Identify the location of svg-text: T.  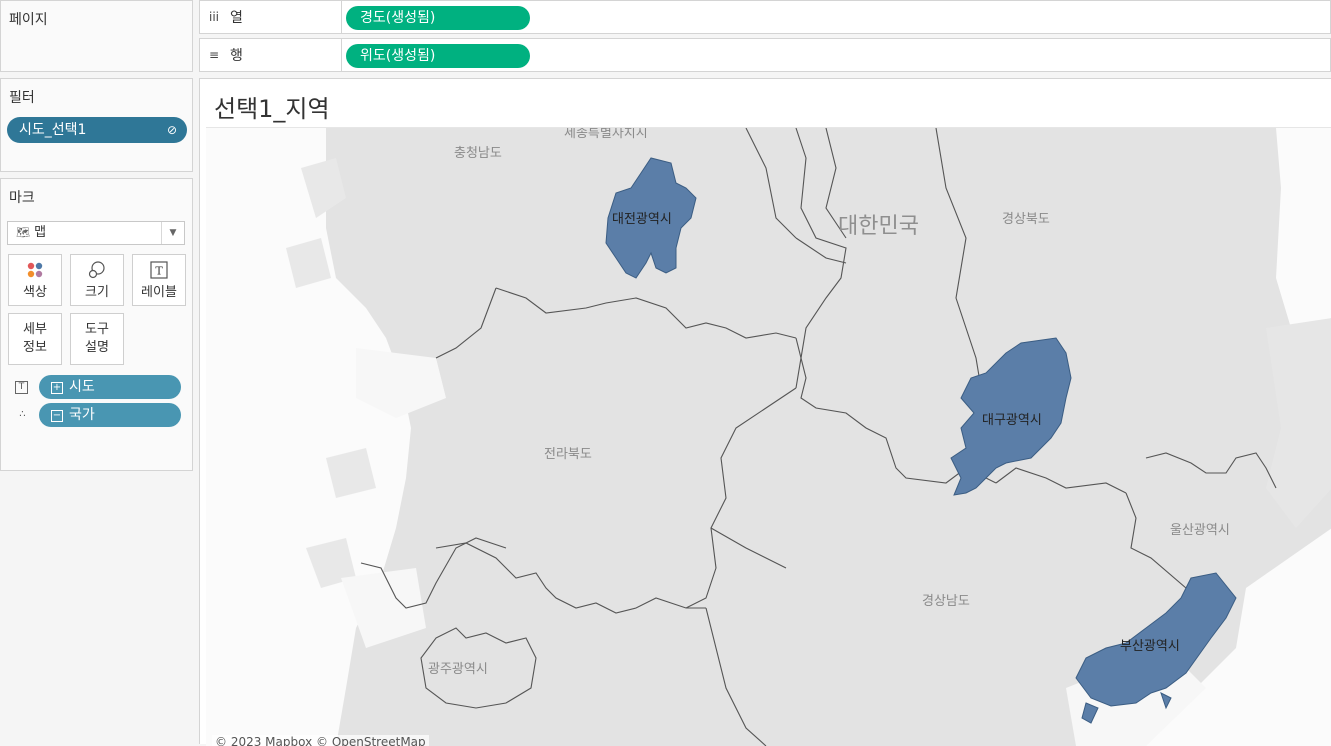
(159, 271).